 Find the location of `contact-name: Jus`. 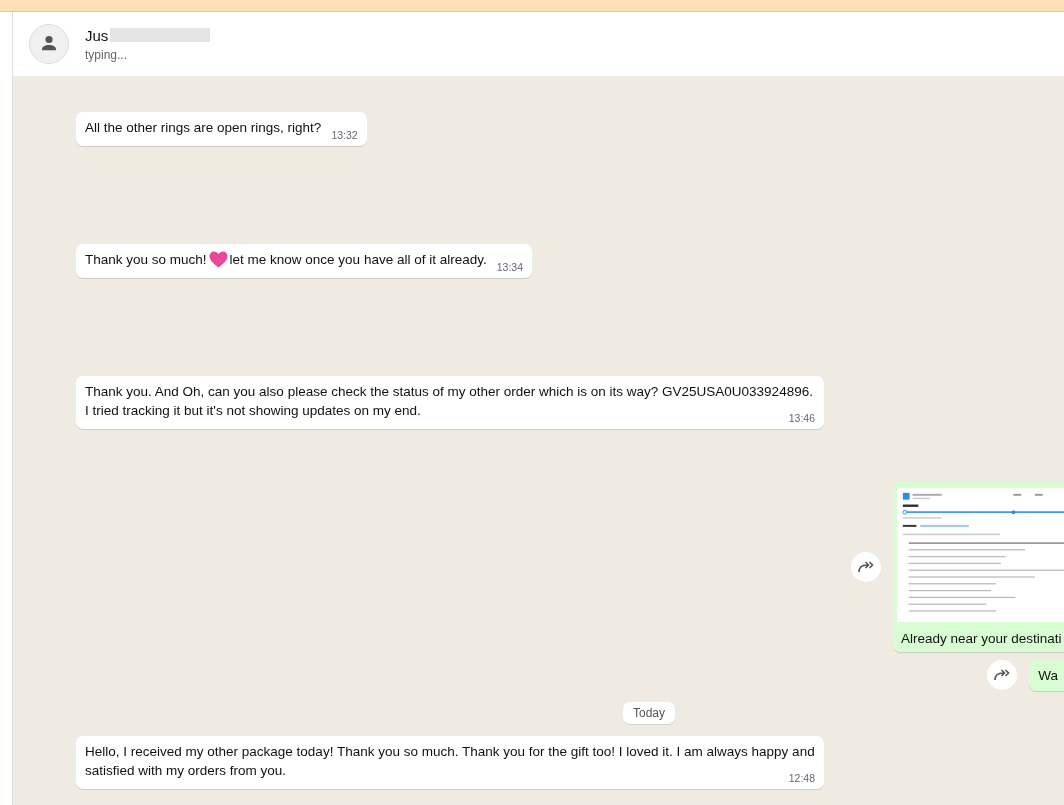

contact-name: Jus is located at coordinates (97, 35).